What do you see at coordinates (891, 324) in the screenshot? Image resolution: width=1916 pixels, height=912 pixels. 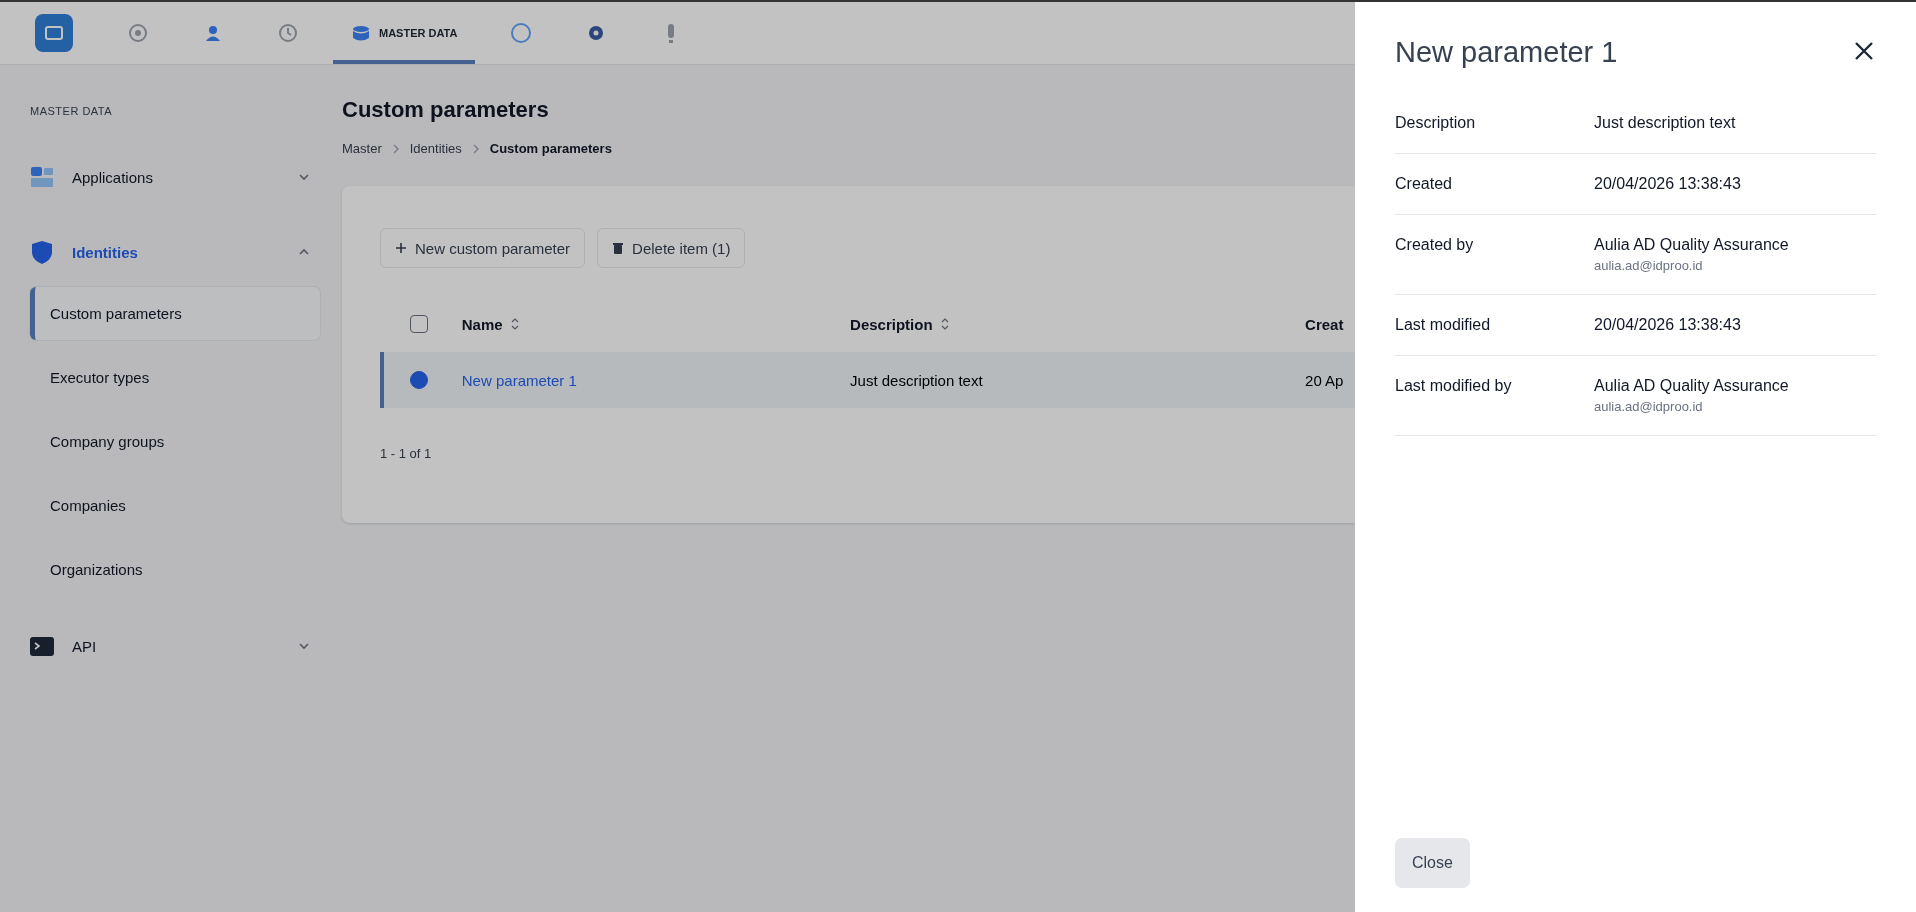 I see `column-header: Description` at bounding box center [891, 324].